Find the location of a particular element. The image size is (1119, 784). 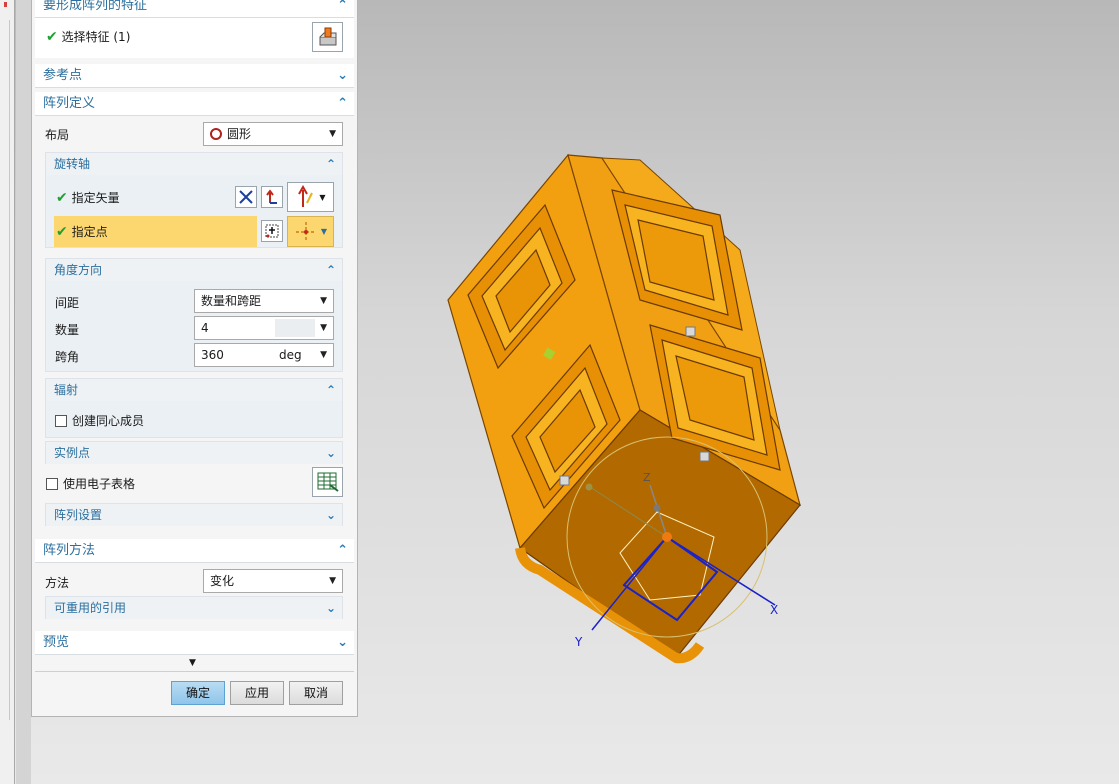

section-feature-header: 要形成阵列的特征 ⌃ is located at coordinates (194, 9).